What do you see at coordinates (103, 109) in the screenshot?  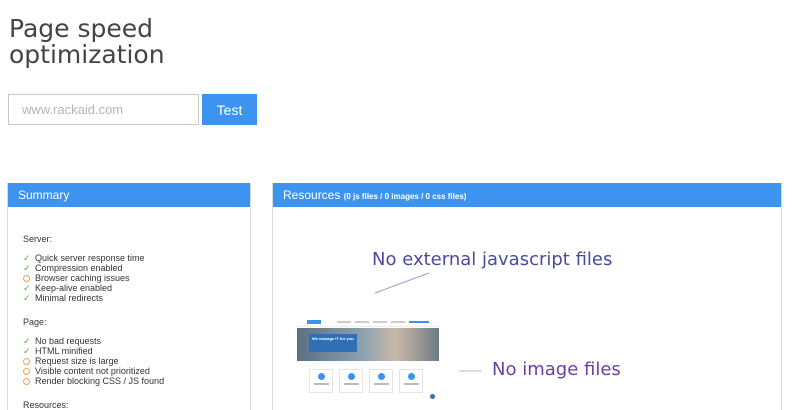 I see `url-input` at bounding box center [103, 109].